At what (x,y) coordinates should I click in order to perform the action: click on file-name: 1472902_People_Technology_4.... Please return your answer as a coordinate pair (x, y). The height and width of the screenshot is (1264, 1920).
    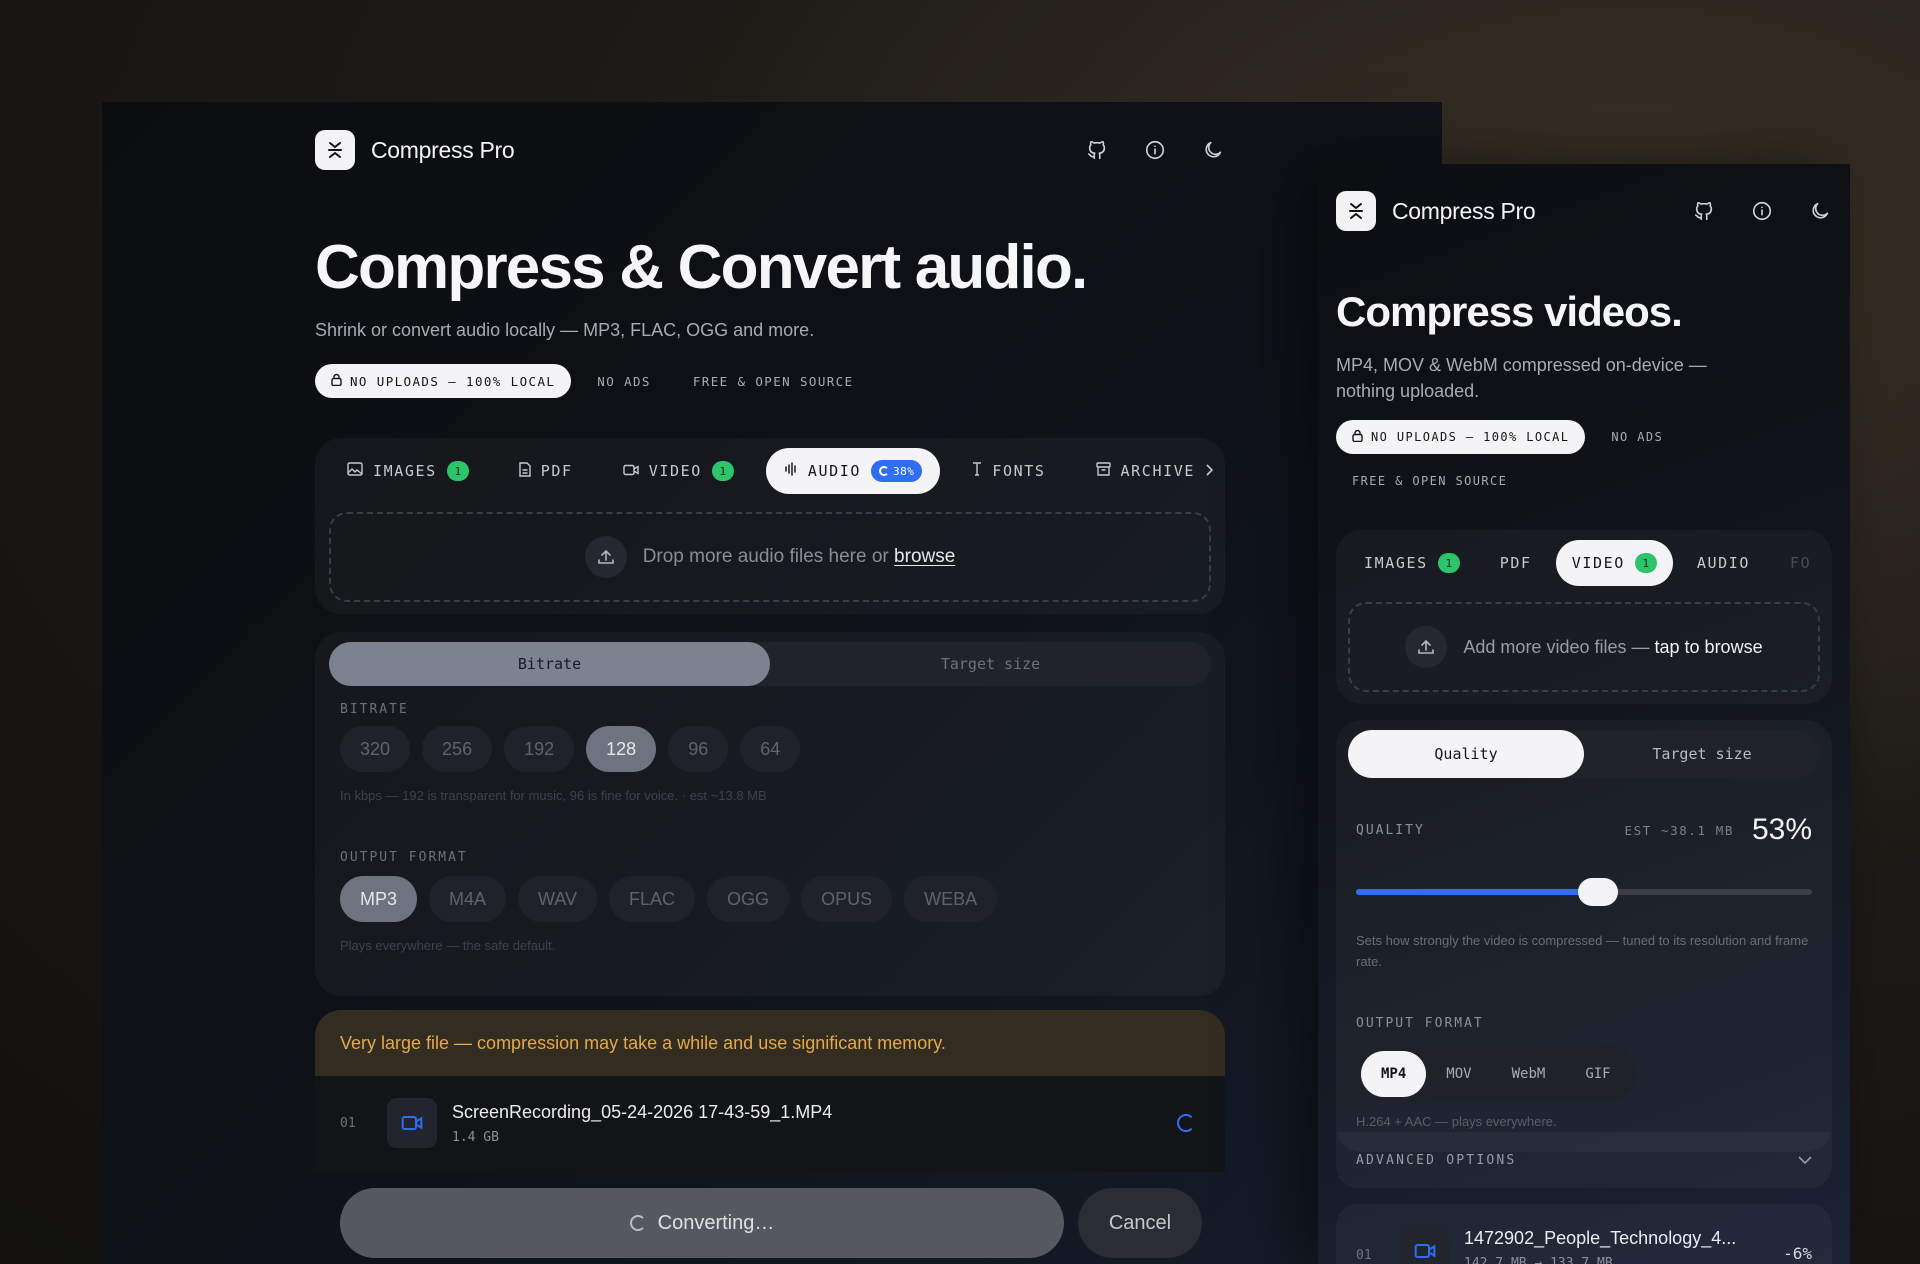
    Looking at the image, I should click on (1600, 1238).